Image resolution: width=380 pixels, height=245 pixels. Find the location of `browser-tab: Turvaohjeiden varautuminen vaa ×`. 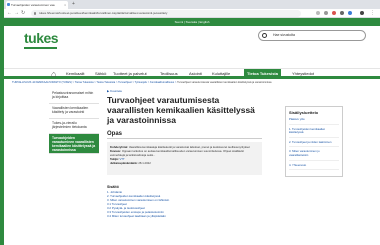

browser-tab: Turvaohjeiden varautuminen vaa × is located at coordinates (37, 5).